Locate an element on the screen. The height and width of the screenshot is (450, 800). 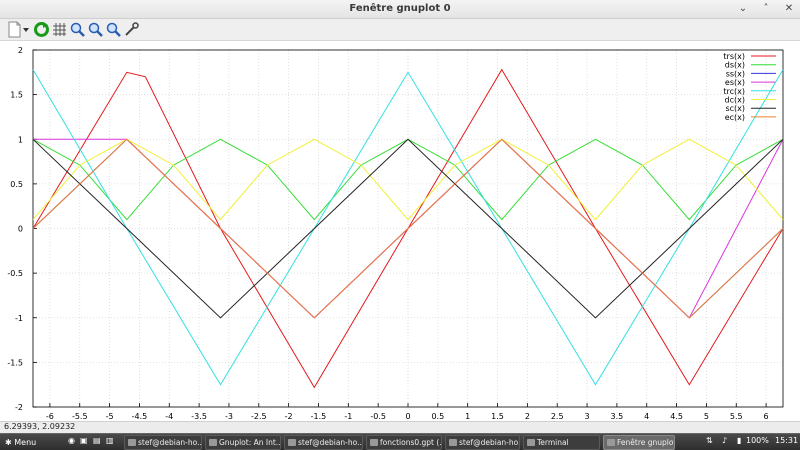
zoom-in-icon is located at coordinates (77, 29).